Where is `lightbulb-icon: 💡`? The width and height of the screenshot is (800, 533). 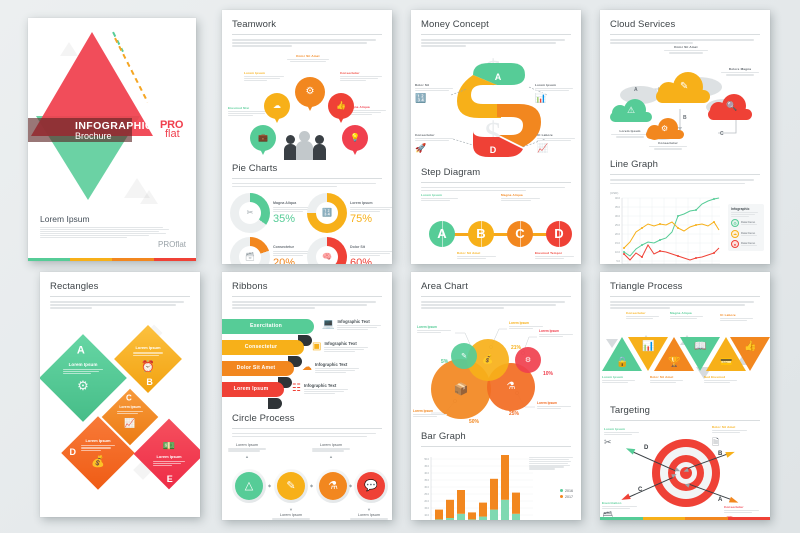 lightbulb-icon: 💡 is located at coordinates (355, 138).